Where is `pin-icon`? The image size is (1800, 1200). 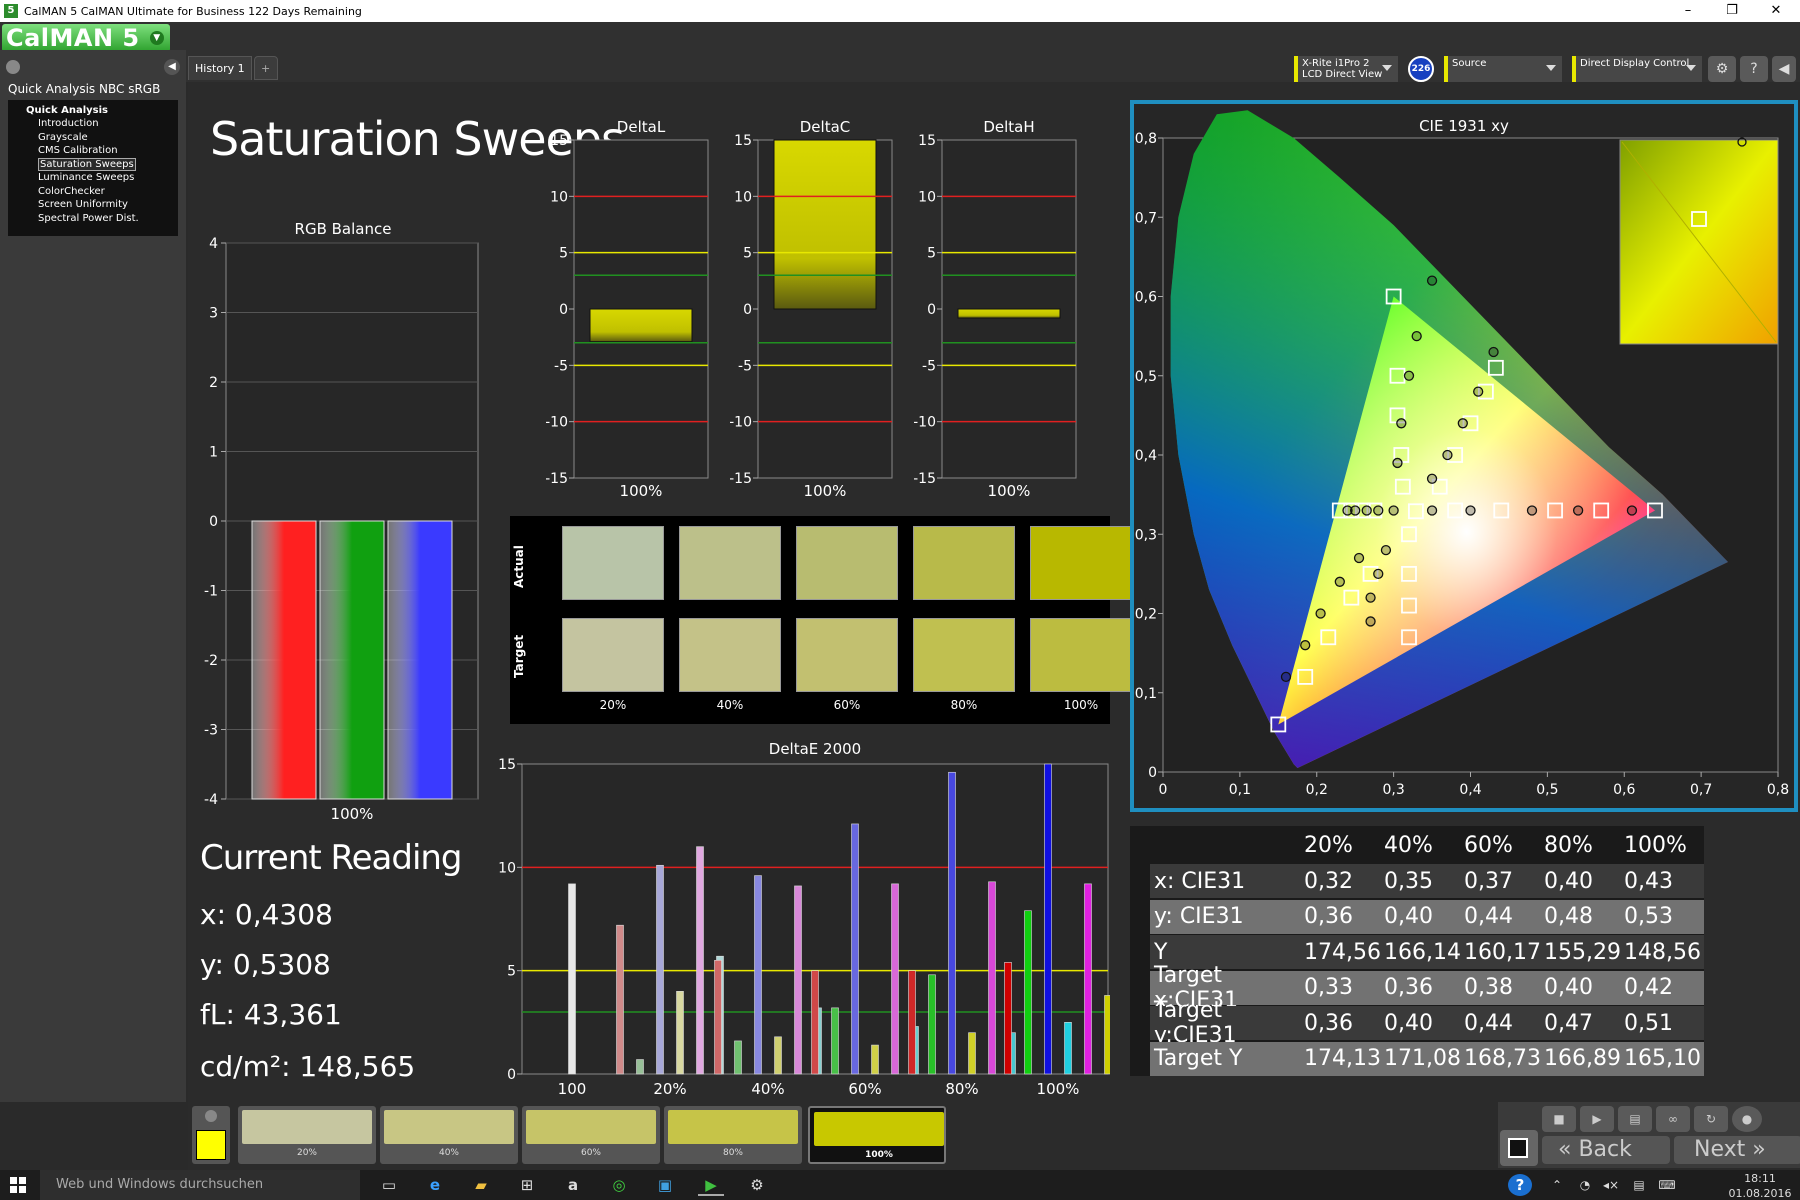
pin-icon is located at coordinates (13, 67).